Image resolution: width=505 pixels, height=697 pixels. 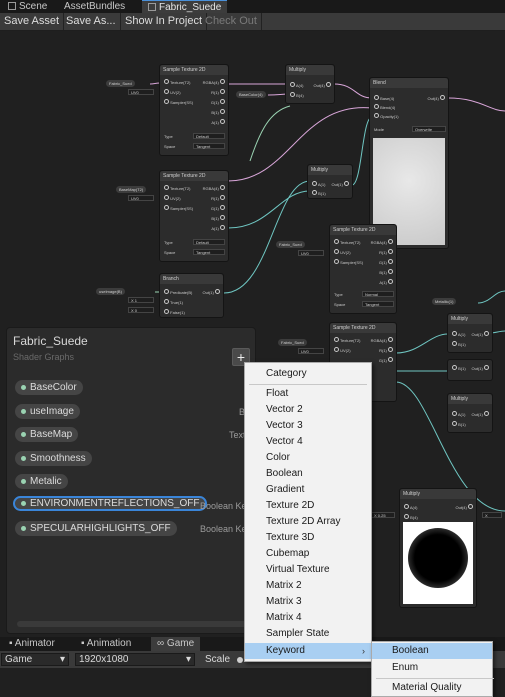 I want to click on tab-assetbundles: AssetBundles, so click(x=94, y=6).